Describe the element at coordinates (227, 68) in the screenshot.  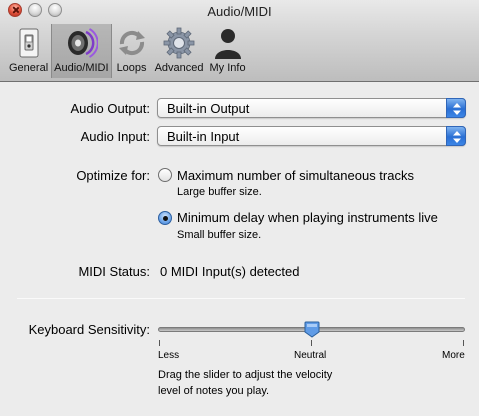
I see `tab-my-info-label: My Info` at that location.